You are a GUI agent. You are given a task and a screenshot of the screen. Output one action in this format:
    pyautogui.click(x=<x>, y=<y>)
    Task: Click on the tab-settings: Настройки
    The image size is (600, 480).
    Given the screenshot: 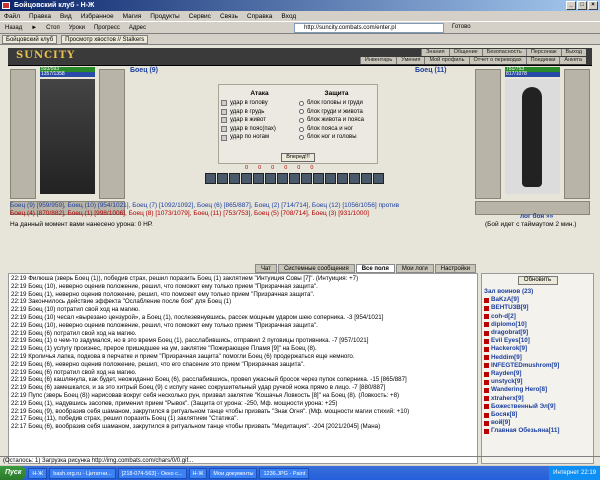 What is the action you would take?
    pyautogui.click(x=455, y=268)
    